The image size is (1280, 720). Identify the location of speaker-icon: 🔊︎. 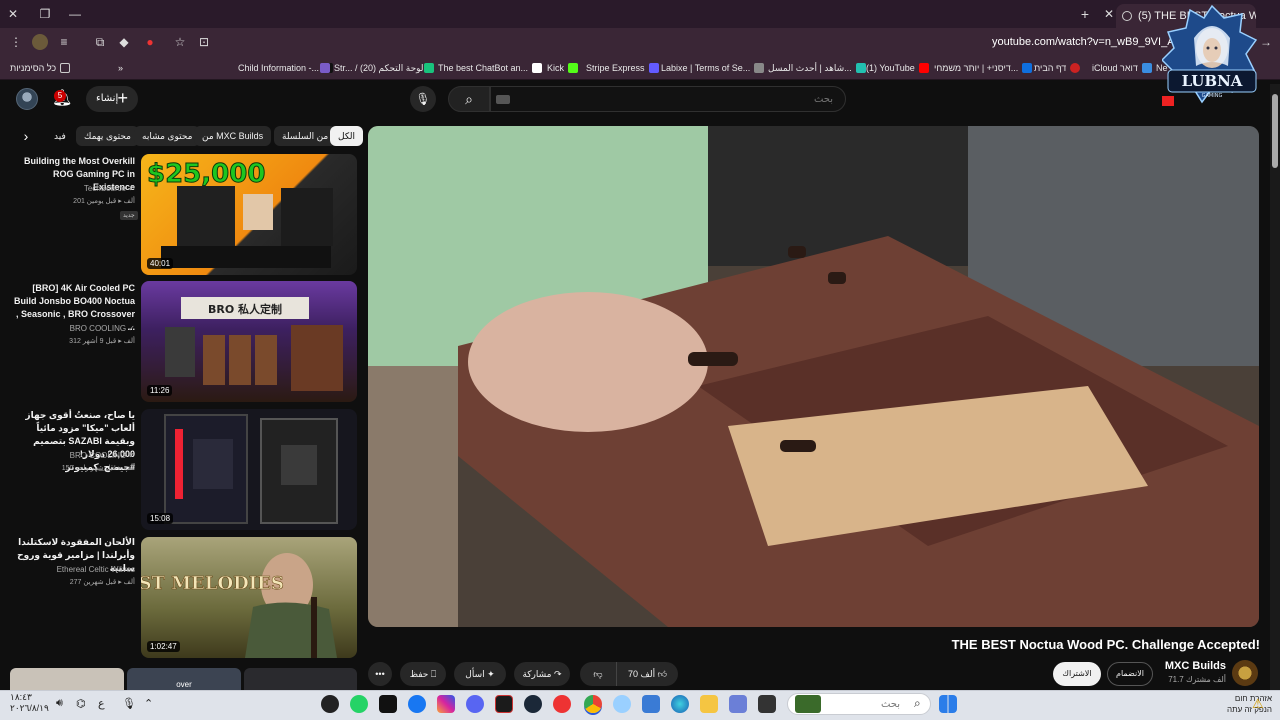
(59, 703).